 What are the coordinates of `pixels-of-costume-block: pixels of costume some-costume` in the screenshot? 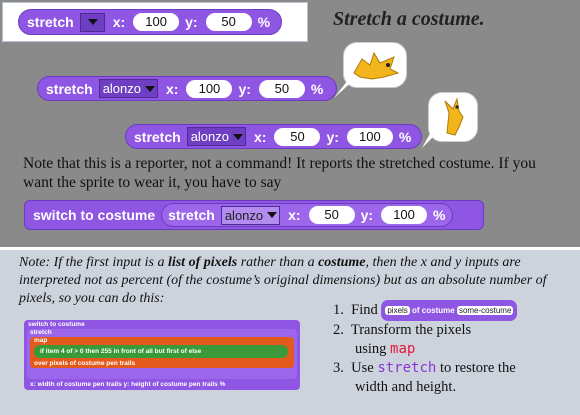 It's located at (449, 310).